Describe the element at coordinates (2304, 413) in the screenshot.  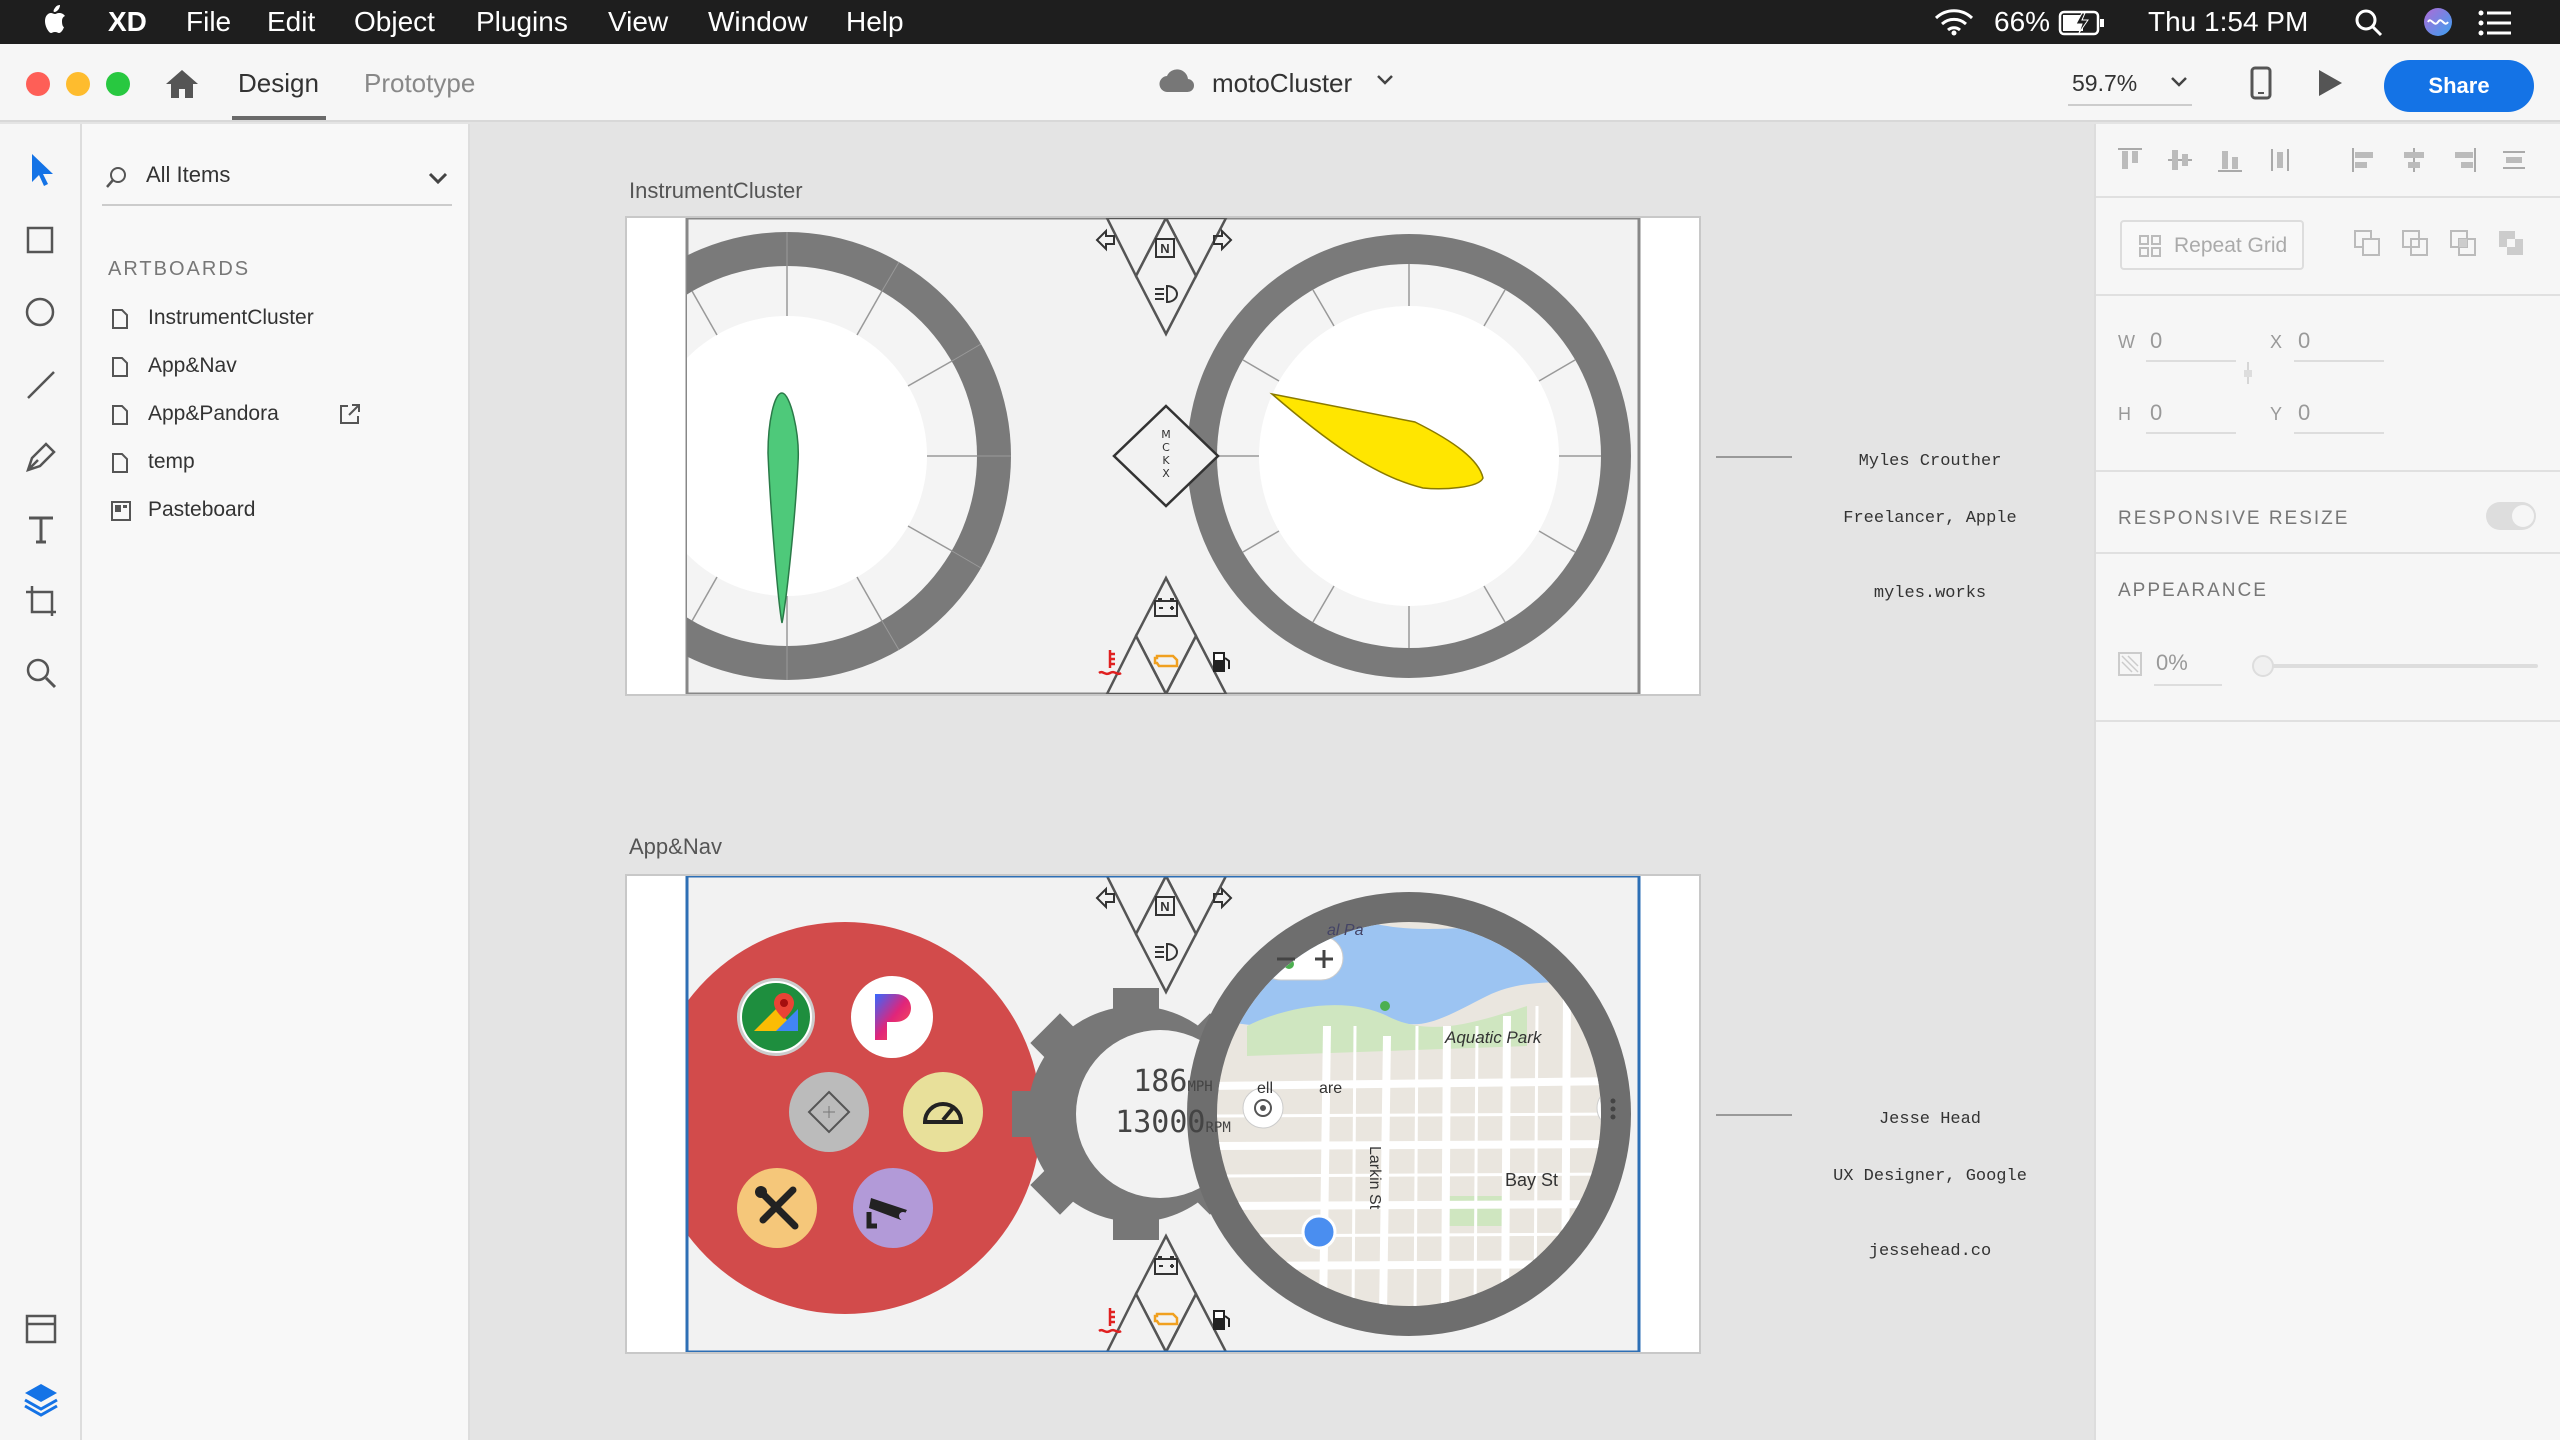
I see `y-input: 0` at that location.